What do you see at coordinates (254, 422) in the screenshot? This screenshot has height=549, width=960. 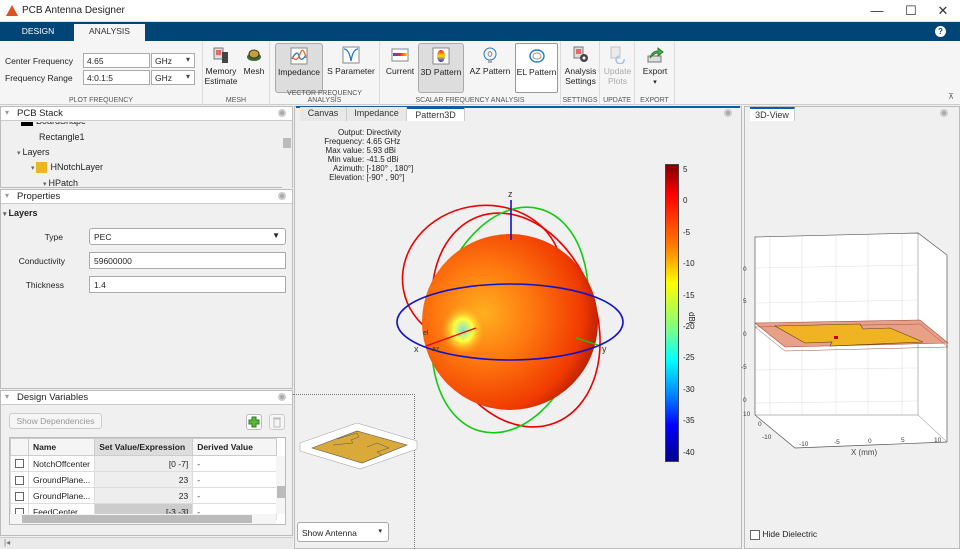 I see `add-variable-button` at bounding box center [254, 422].